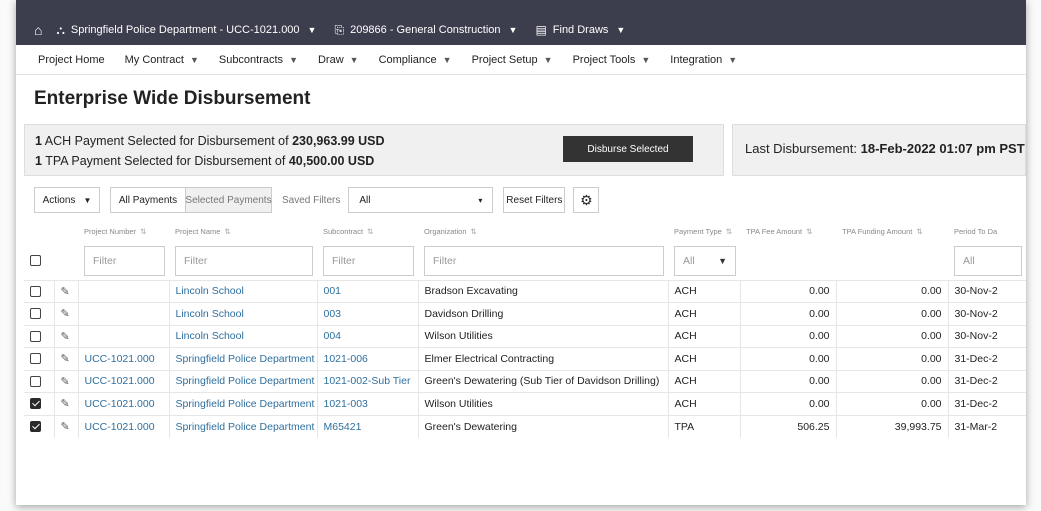 Image resolution: width=1041 pixels, height=511 pixels. I want to click on col-organization: Organization ⇅, so click(543, 231).